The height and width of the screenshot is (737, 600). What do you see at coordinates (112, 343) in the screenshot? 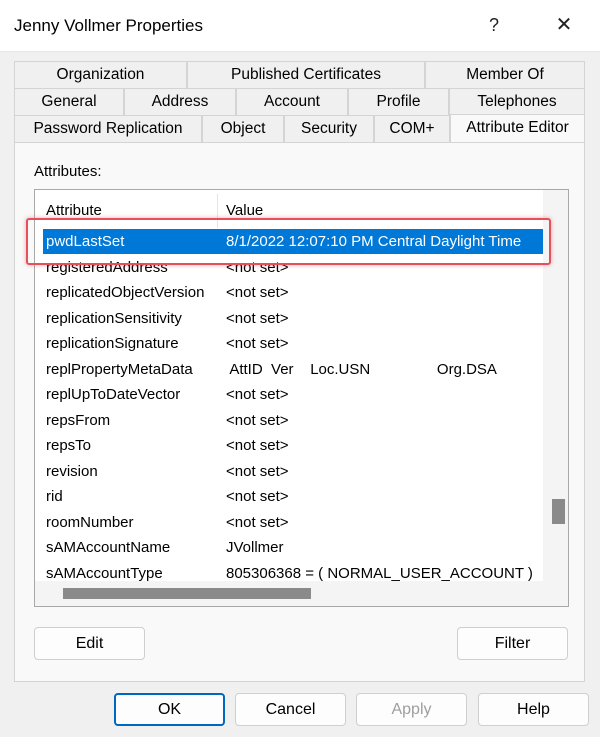
I see `attribute-name: replicationSignature` at bounding box center [112, 343].